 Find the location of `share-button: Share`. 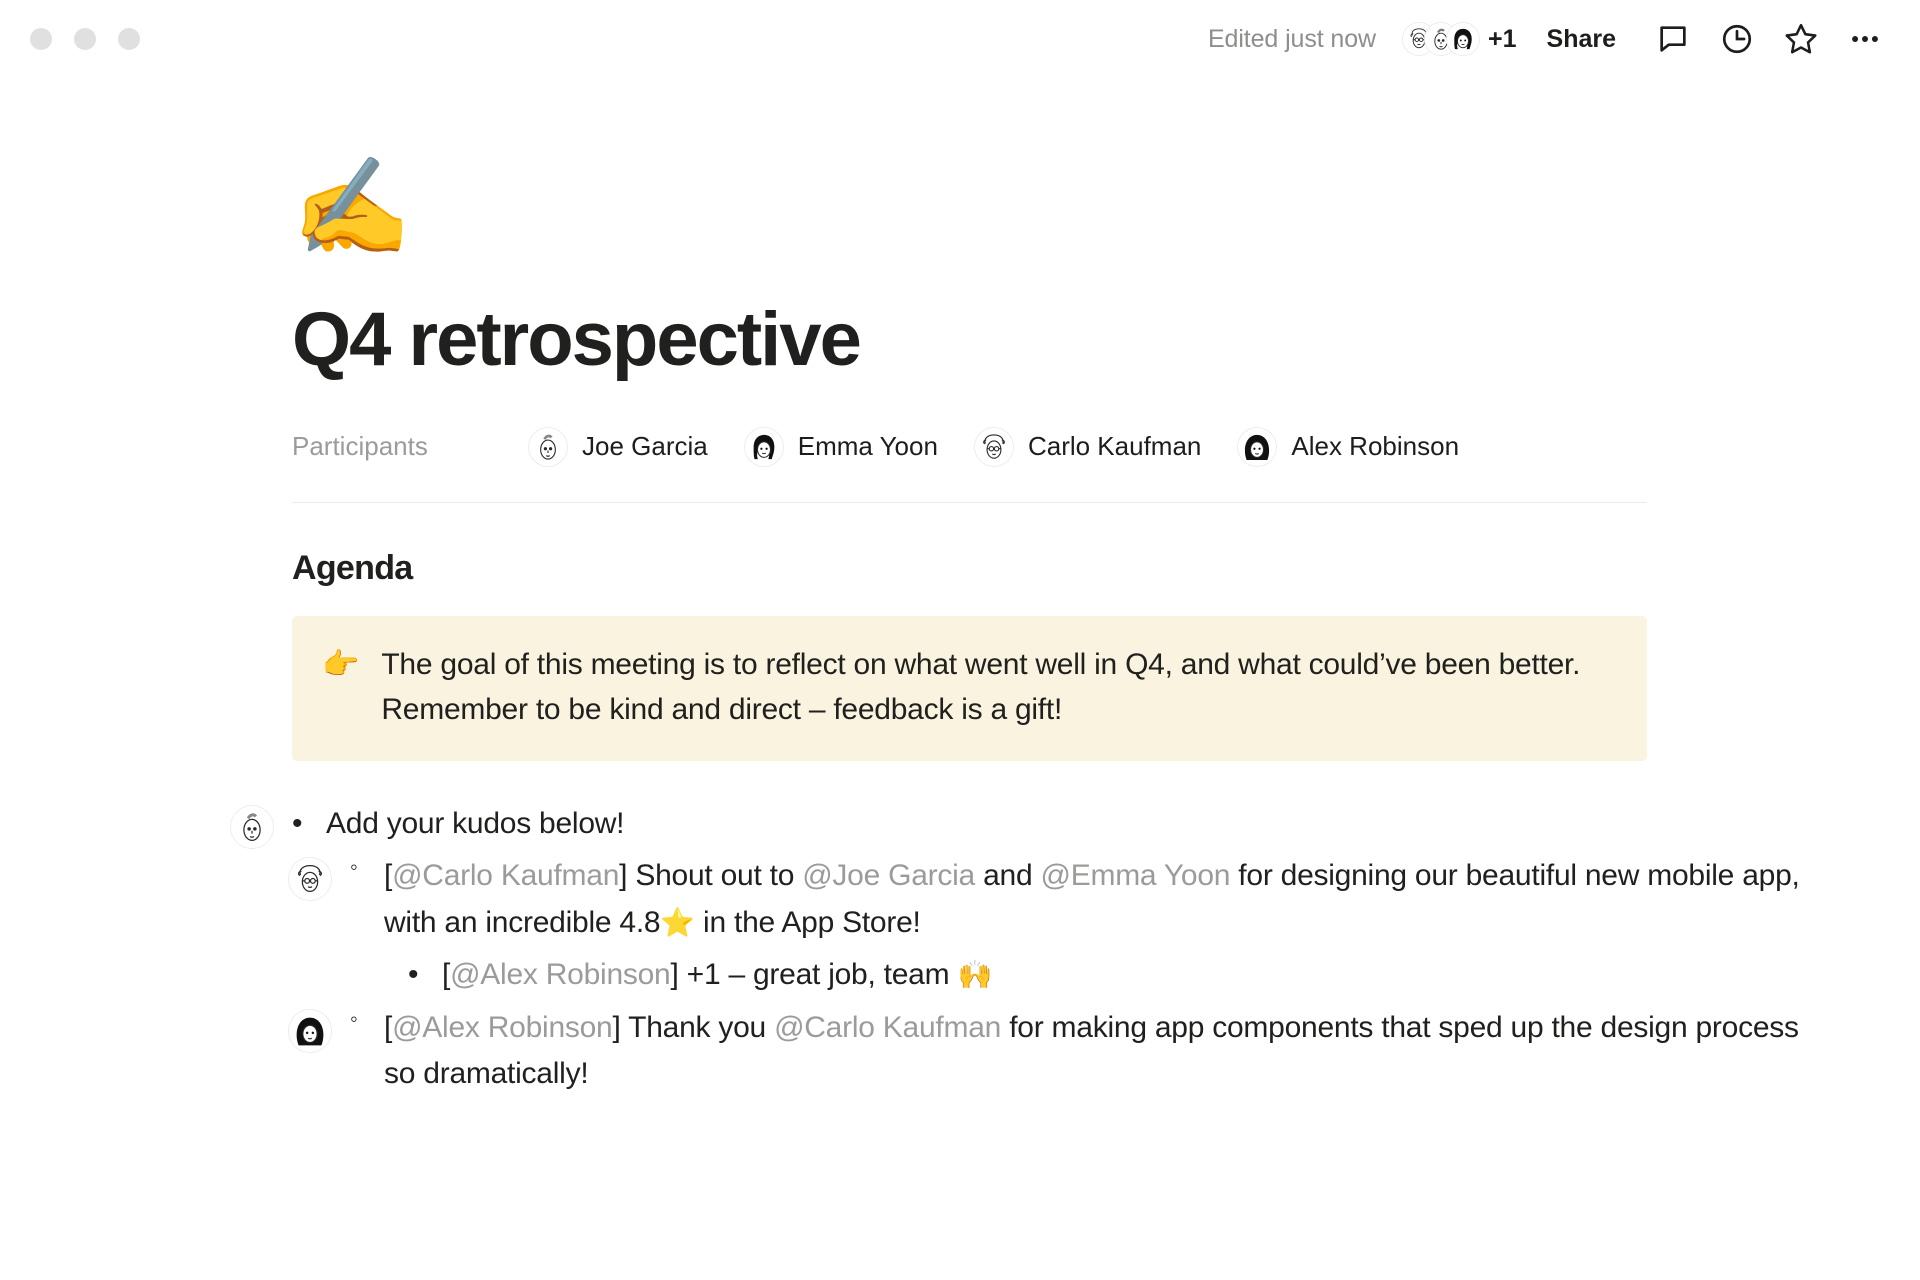

share-button: Share is located at coordinates (1581, 39).